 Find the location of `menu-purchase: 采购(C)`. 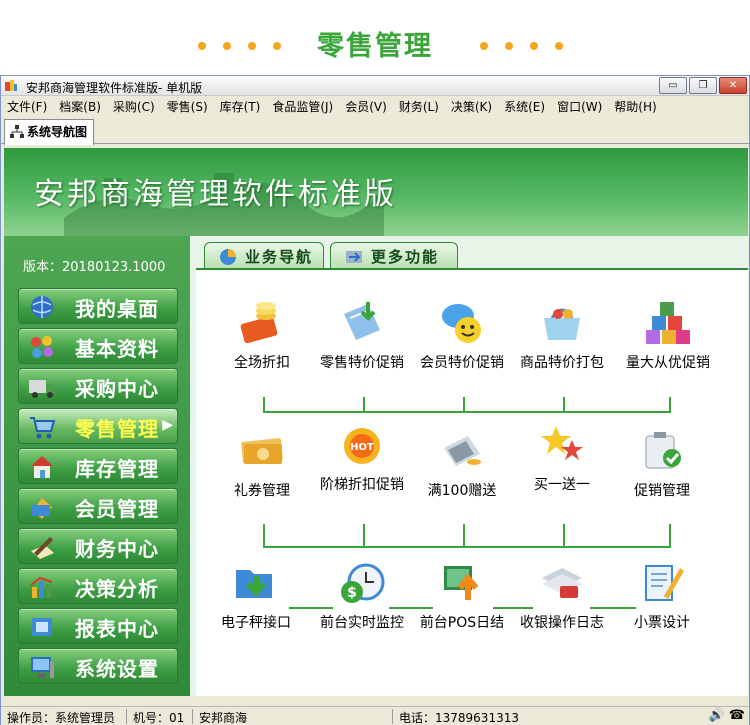

menu-purchase: 采购(C) is located at coordinates (134, 106).